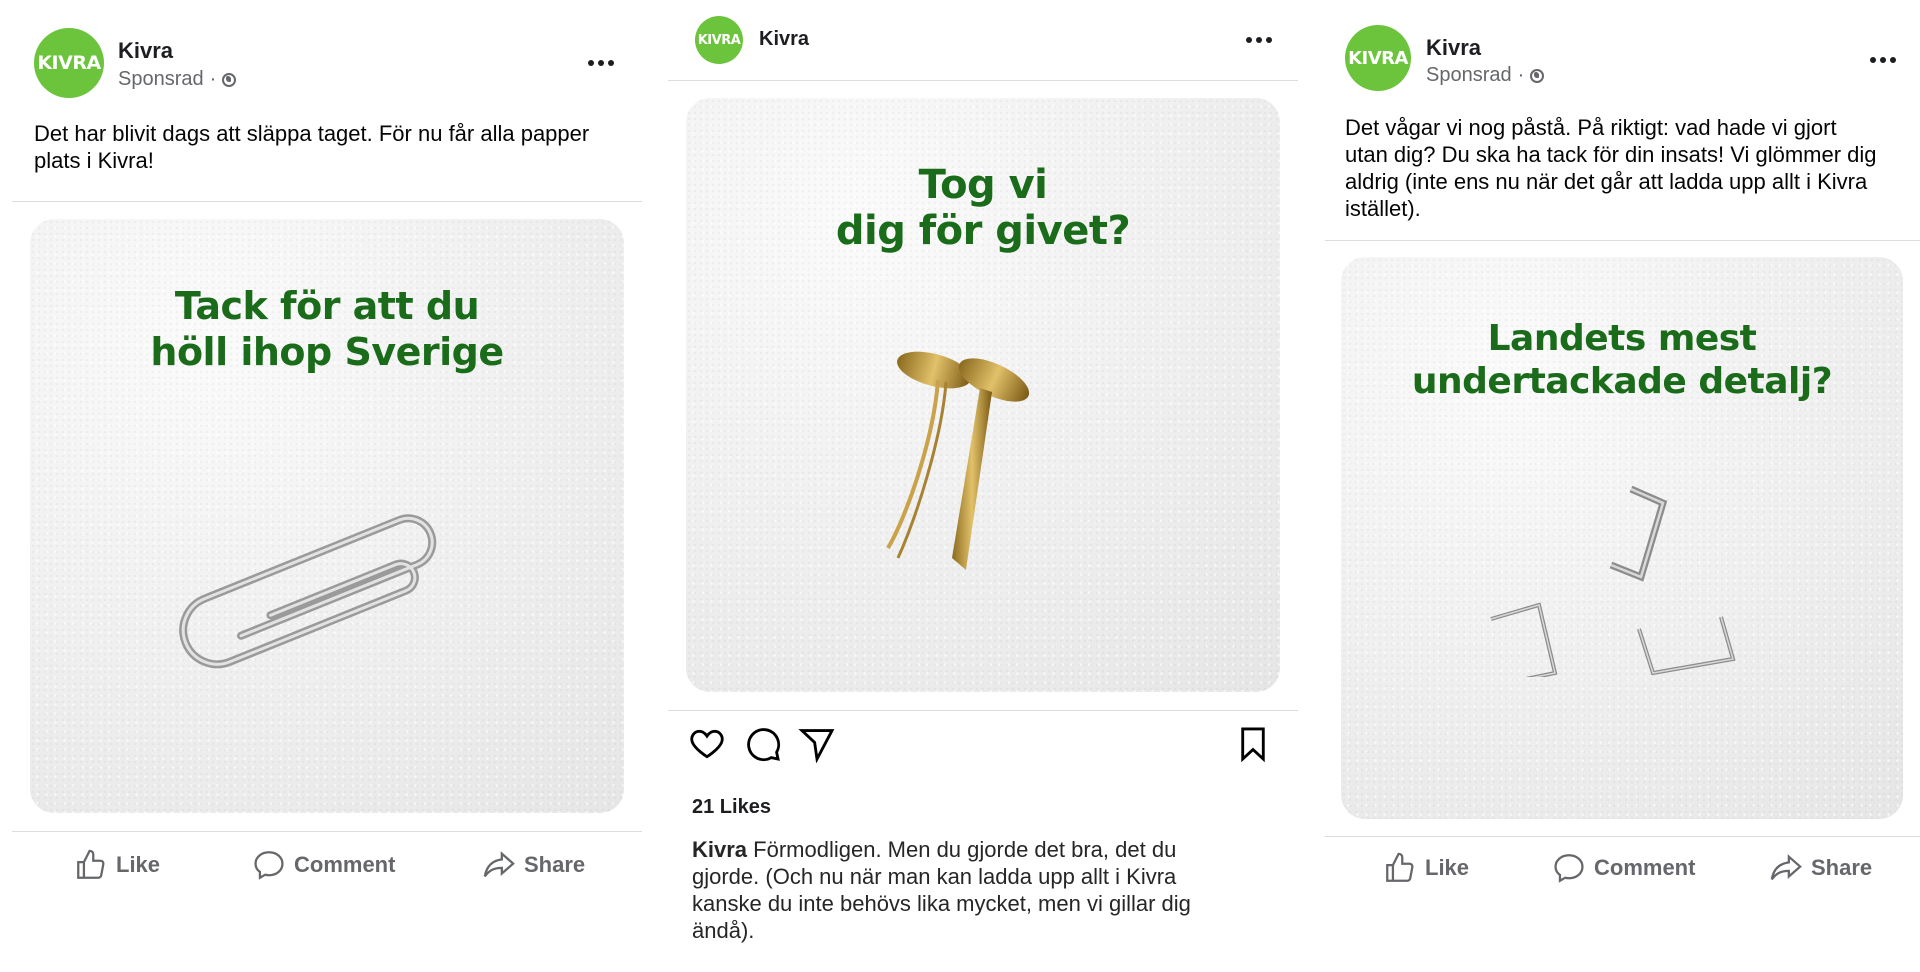 The height and width of the screenshot is (972, 1920). What do you see at coordinates (1253, 744) in the screenshot?
I see `bookmark-icon` at bounding box center [1253, 744].